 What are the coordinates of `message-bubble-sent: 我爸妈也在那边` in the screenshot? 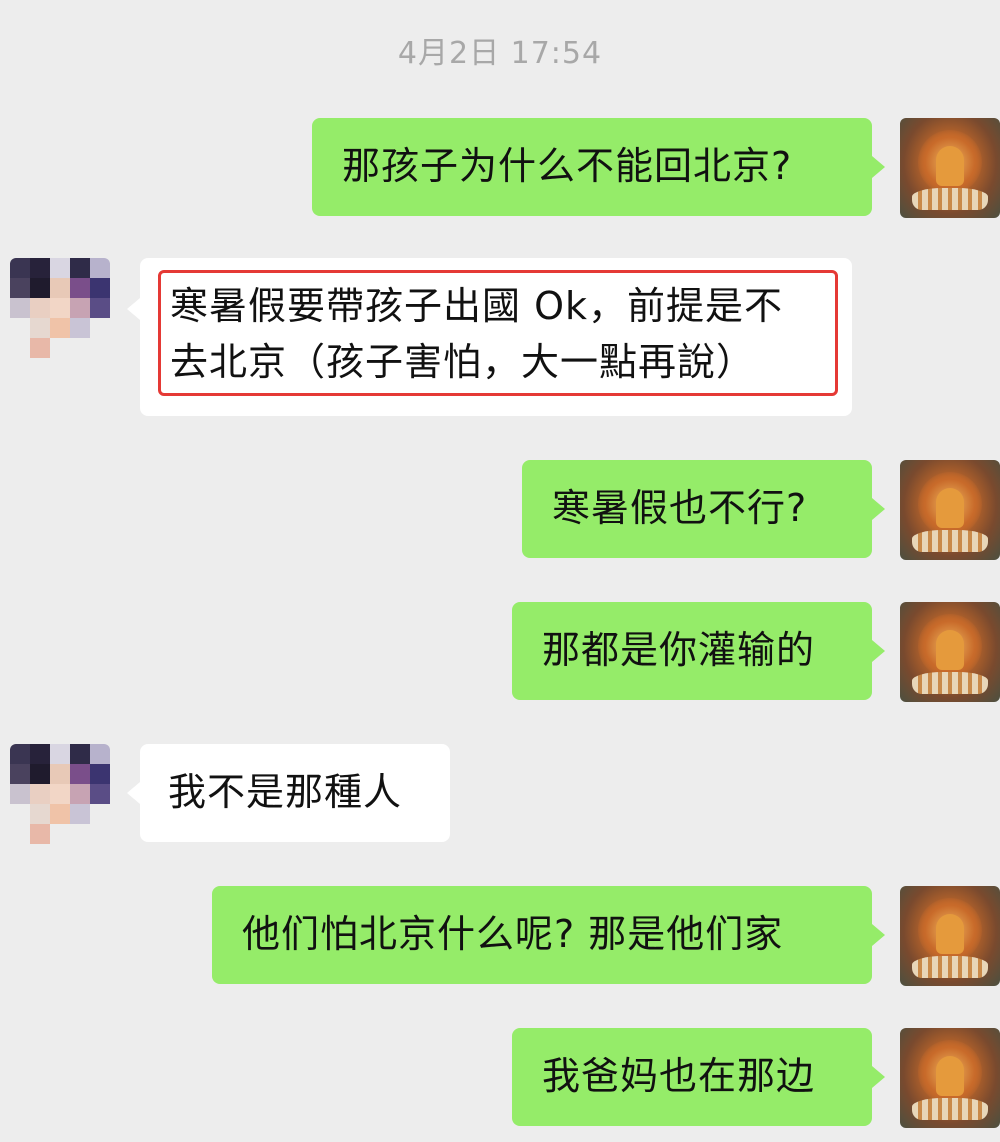 It's located at (692, 1077).